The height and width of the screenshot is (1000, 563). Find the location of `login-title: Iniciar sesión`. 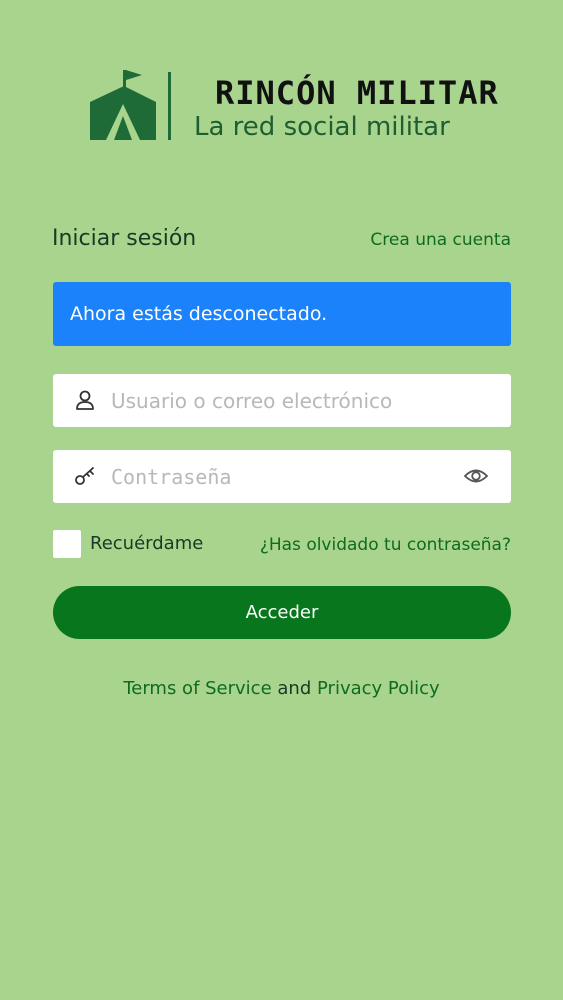

login-title: Iniciar sesión is located at coordinates (124, 238).